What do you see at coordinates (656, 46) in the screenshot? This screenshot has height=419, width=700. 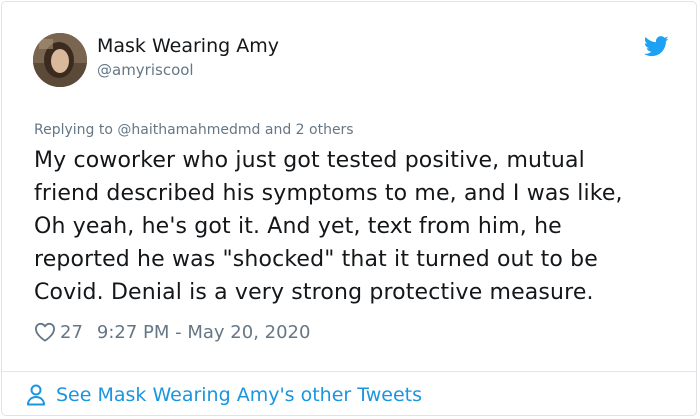 I see `twitter-bird-icon` at bounding box center [656, 46].